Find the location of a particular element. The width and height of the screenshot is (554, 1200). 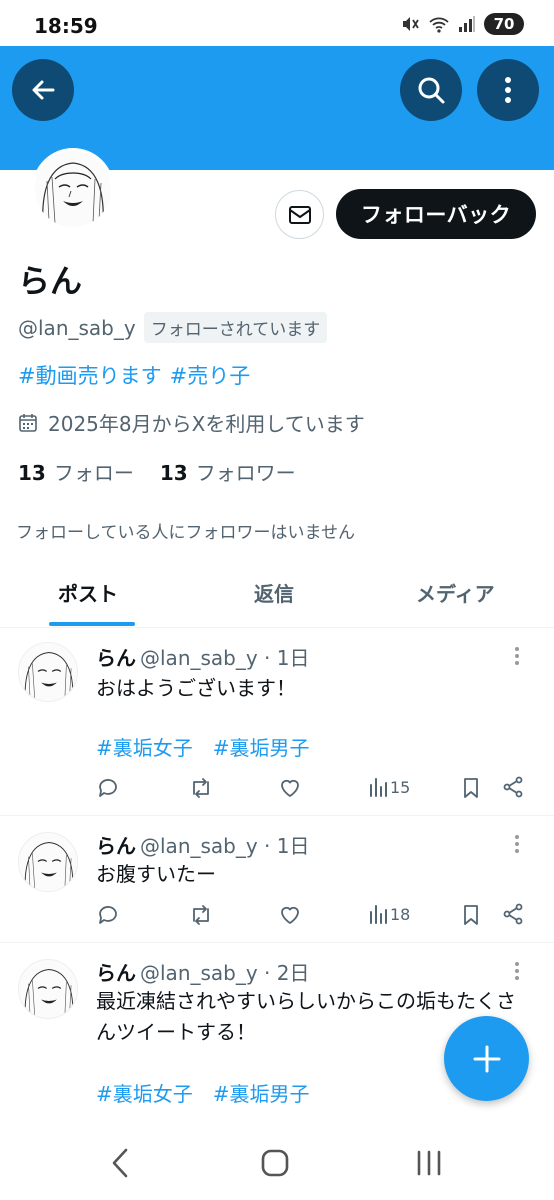

follow-back-button: フォローバック is located at coordinates (436, 214).